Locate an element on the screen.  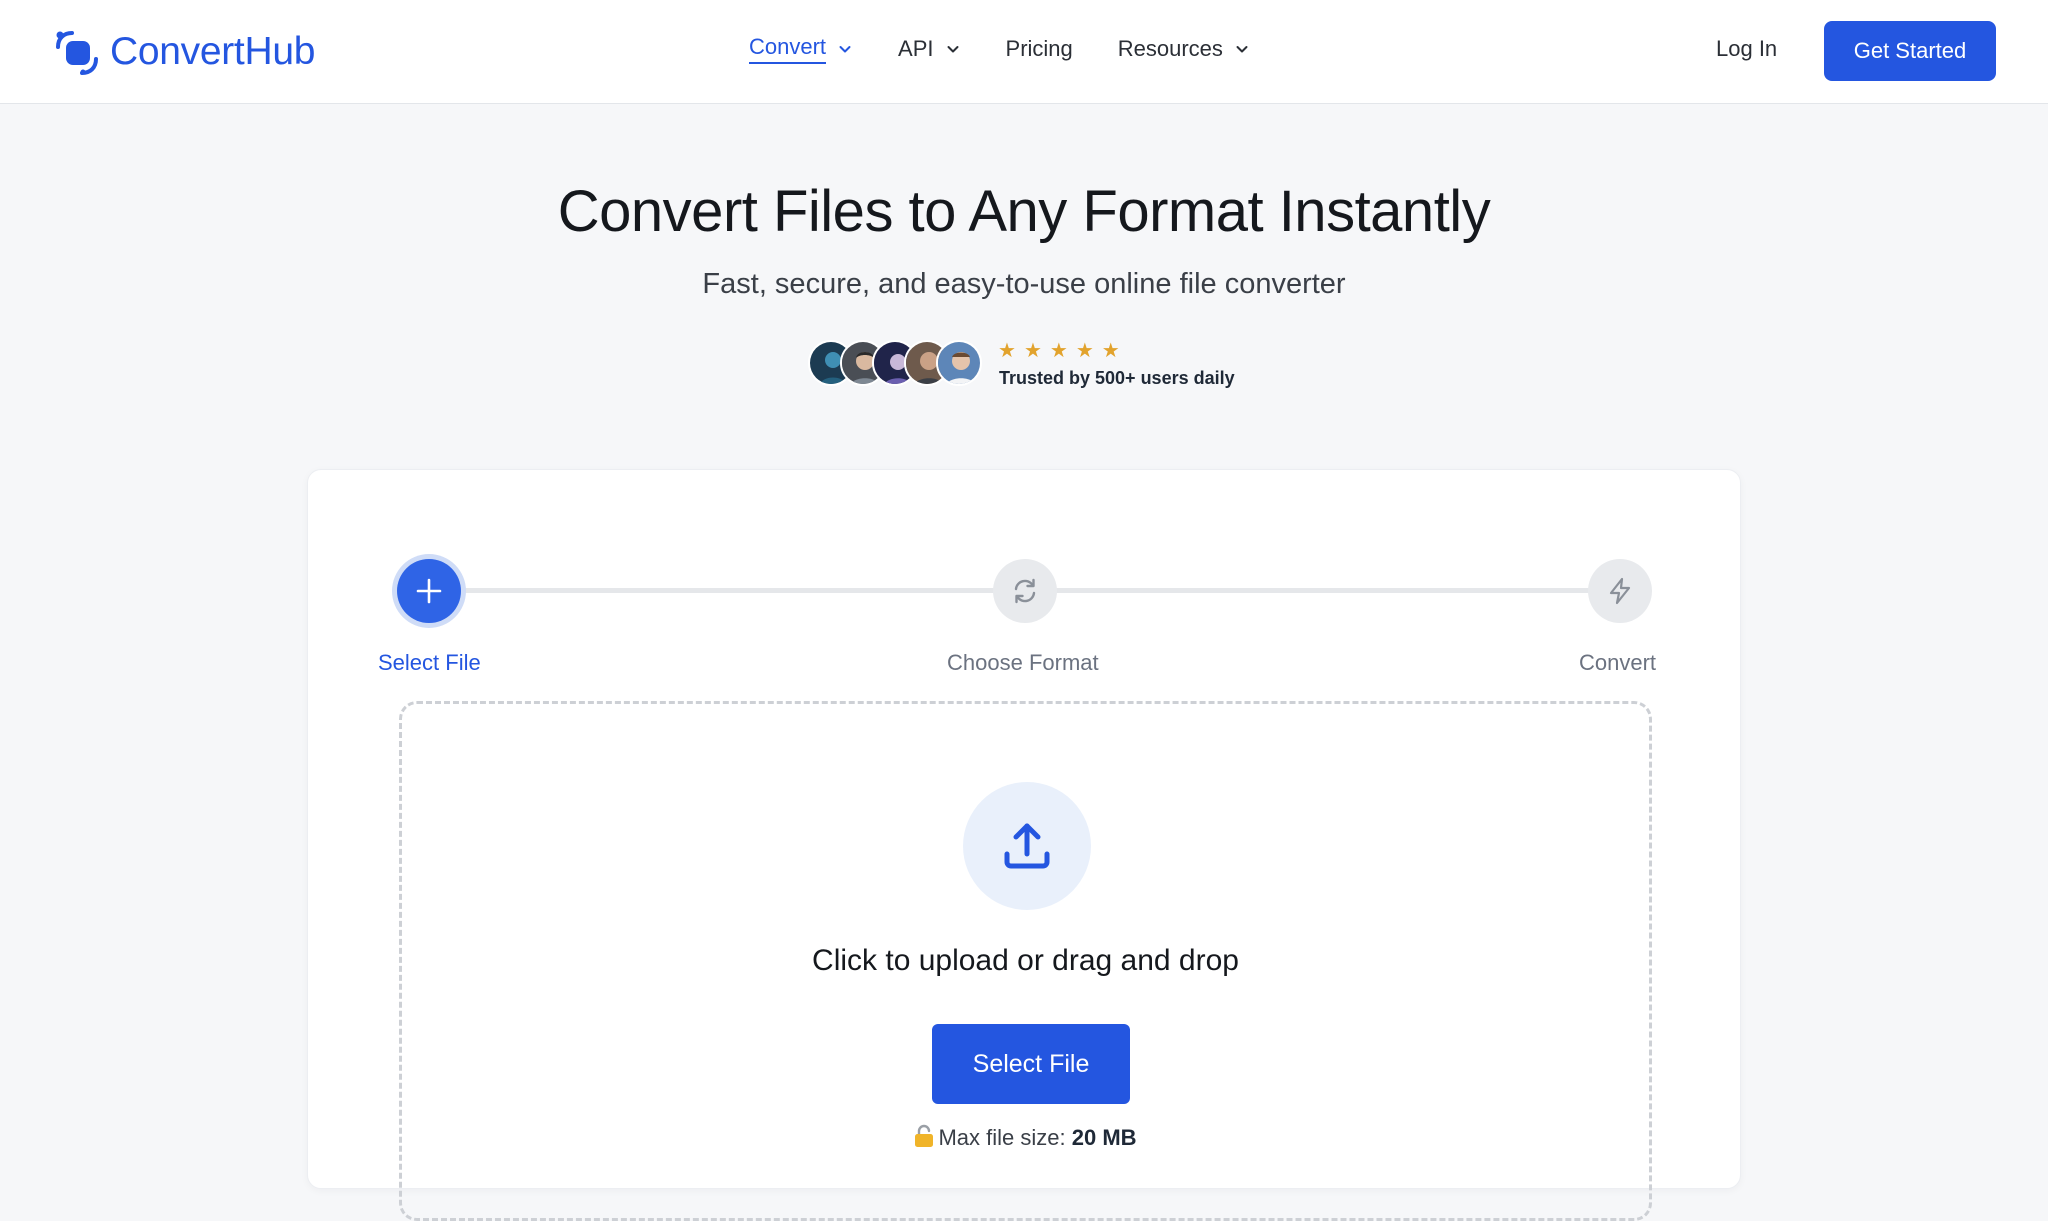
nav-item-label: Pricing is located at coordinates (1039, 48).